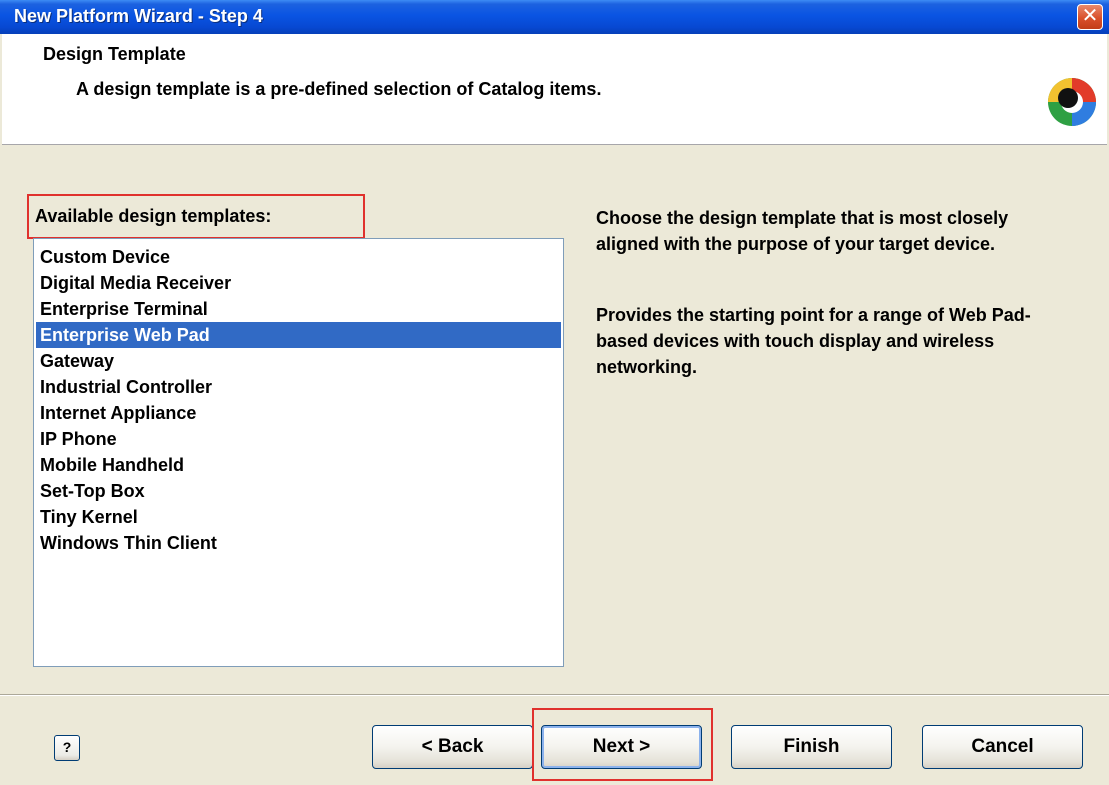 The width and height of the screenshot is (1109, 785). What do you see at coordinates (622, 744) in the screenshot?
I see `next-button-highlight` at bounding box center [622, 744].